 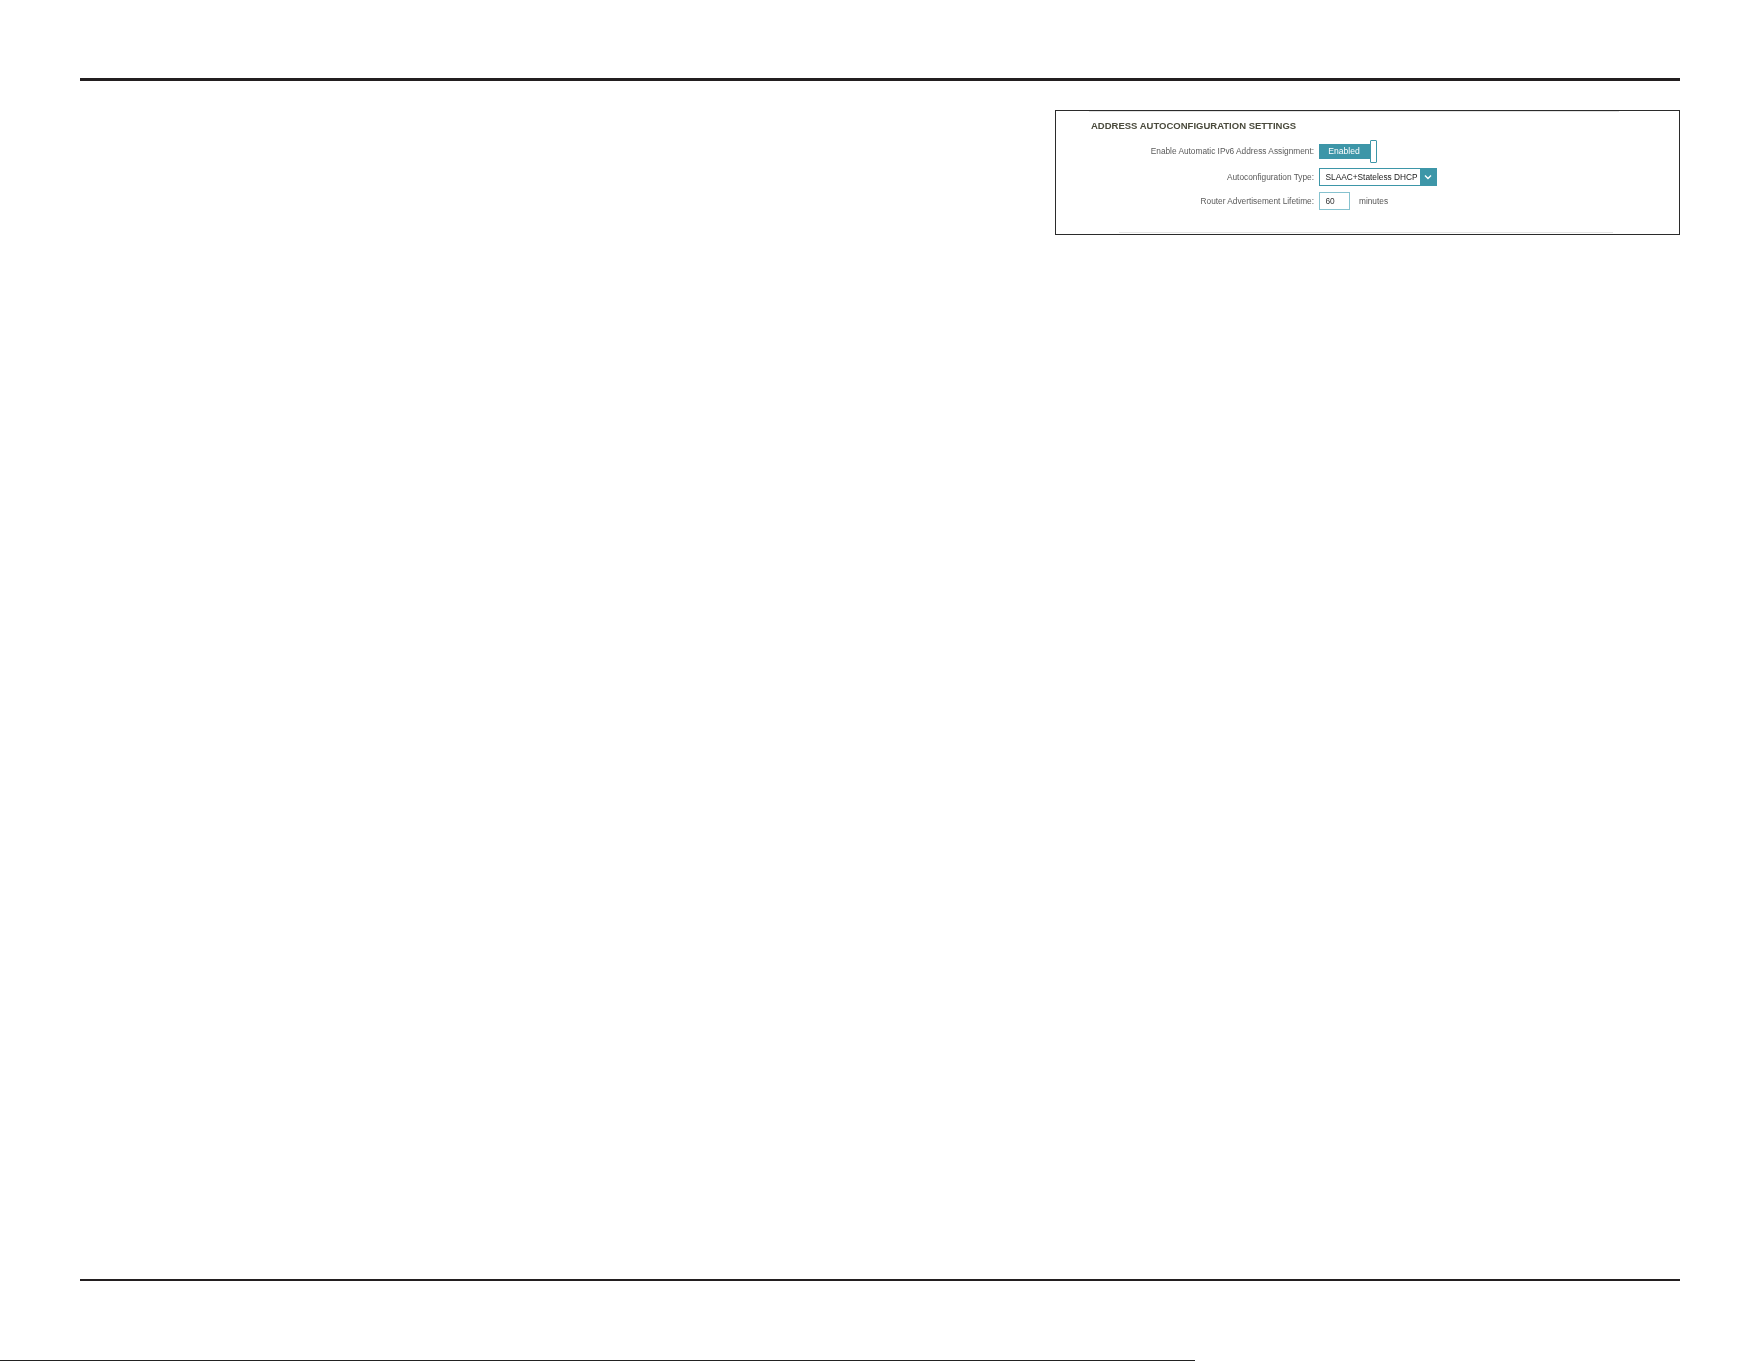 I want to click on chevron-down-icon, so click(x=1428, y=177).